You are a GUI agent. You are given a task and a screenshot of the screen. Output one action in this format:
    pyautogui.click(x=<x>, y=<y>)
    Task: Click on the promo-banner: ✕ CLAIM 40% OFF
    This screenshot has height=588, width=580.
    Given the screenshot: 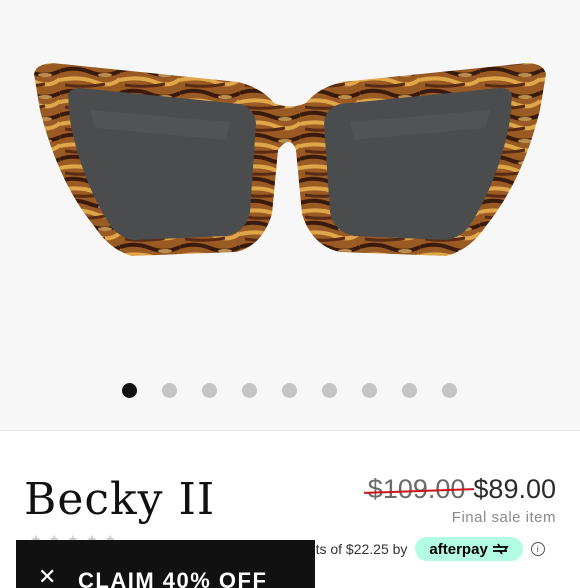 What is the action you would take?
    pyautogui.click(x=165, y=564)
    